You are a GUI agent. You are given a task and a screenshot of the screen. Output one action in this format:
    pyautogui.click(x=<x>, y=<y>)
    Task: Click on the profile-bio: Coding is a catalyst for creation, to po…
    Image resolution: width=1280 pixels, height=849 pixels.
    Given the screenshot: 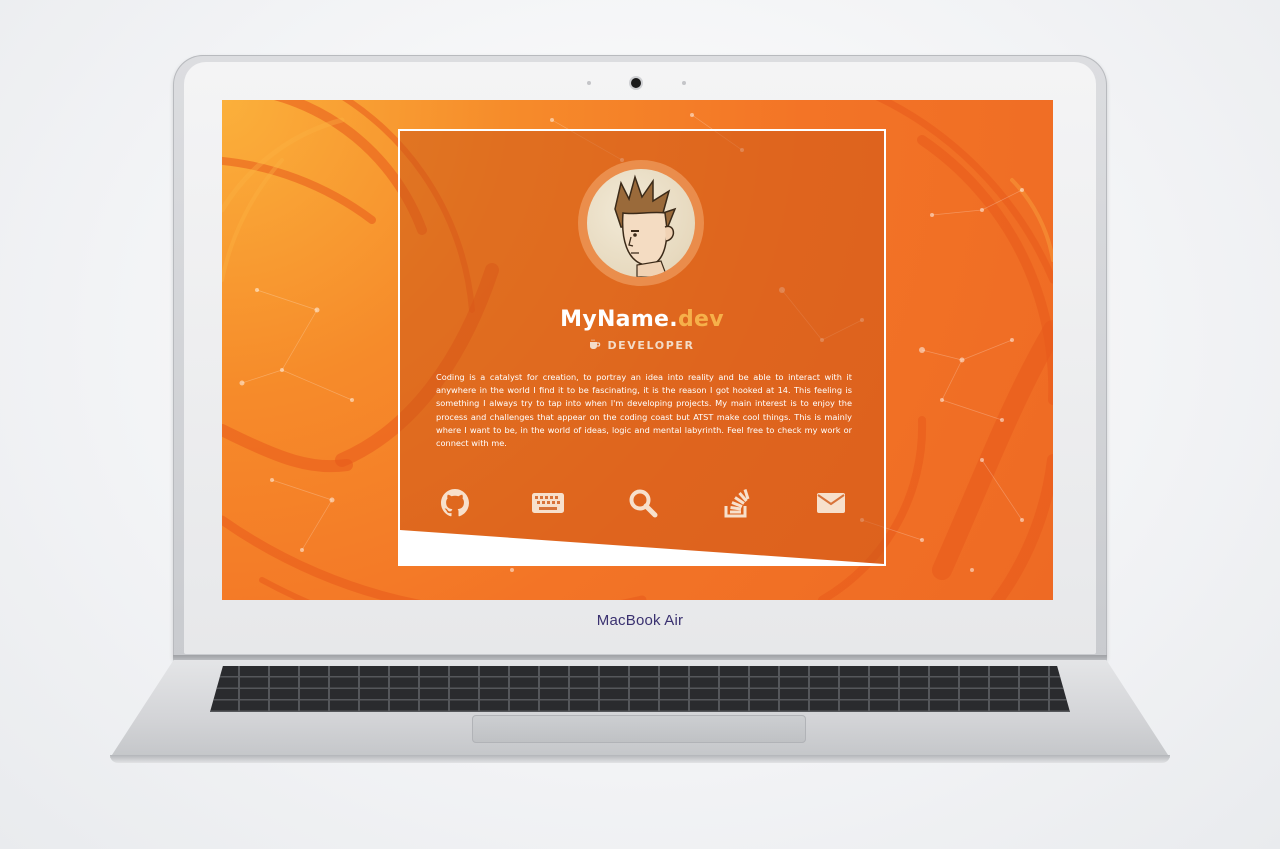 What is the action you would take?
    pyautogui.click(x=644, y=410)
    